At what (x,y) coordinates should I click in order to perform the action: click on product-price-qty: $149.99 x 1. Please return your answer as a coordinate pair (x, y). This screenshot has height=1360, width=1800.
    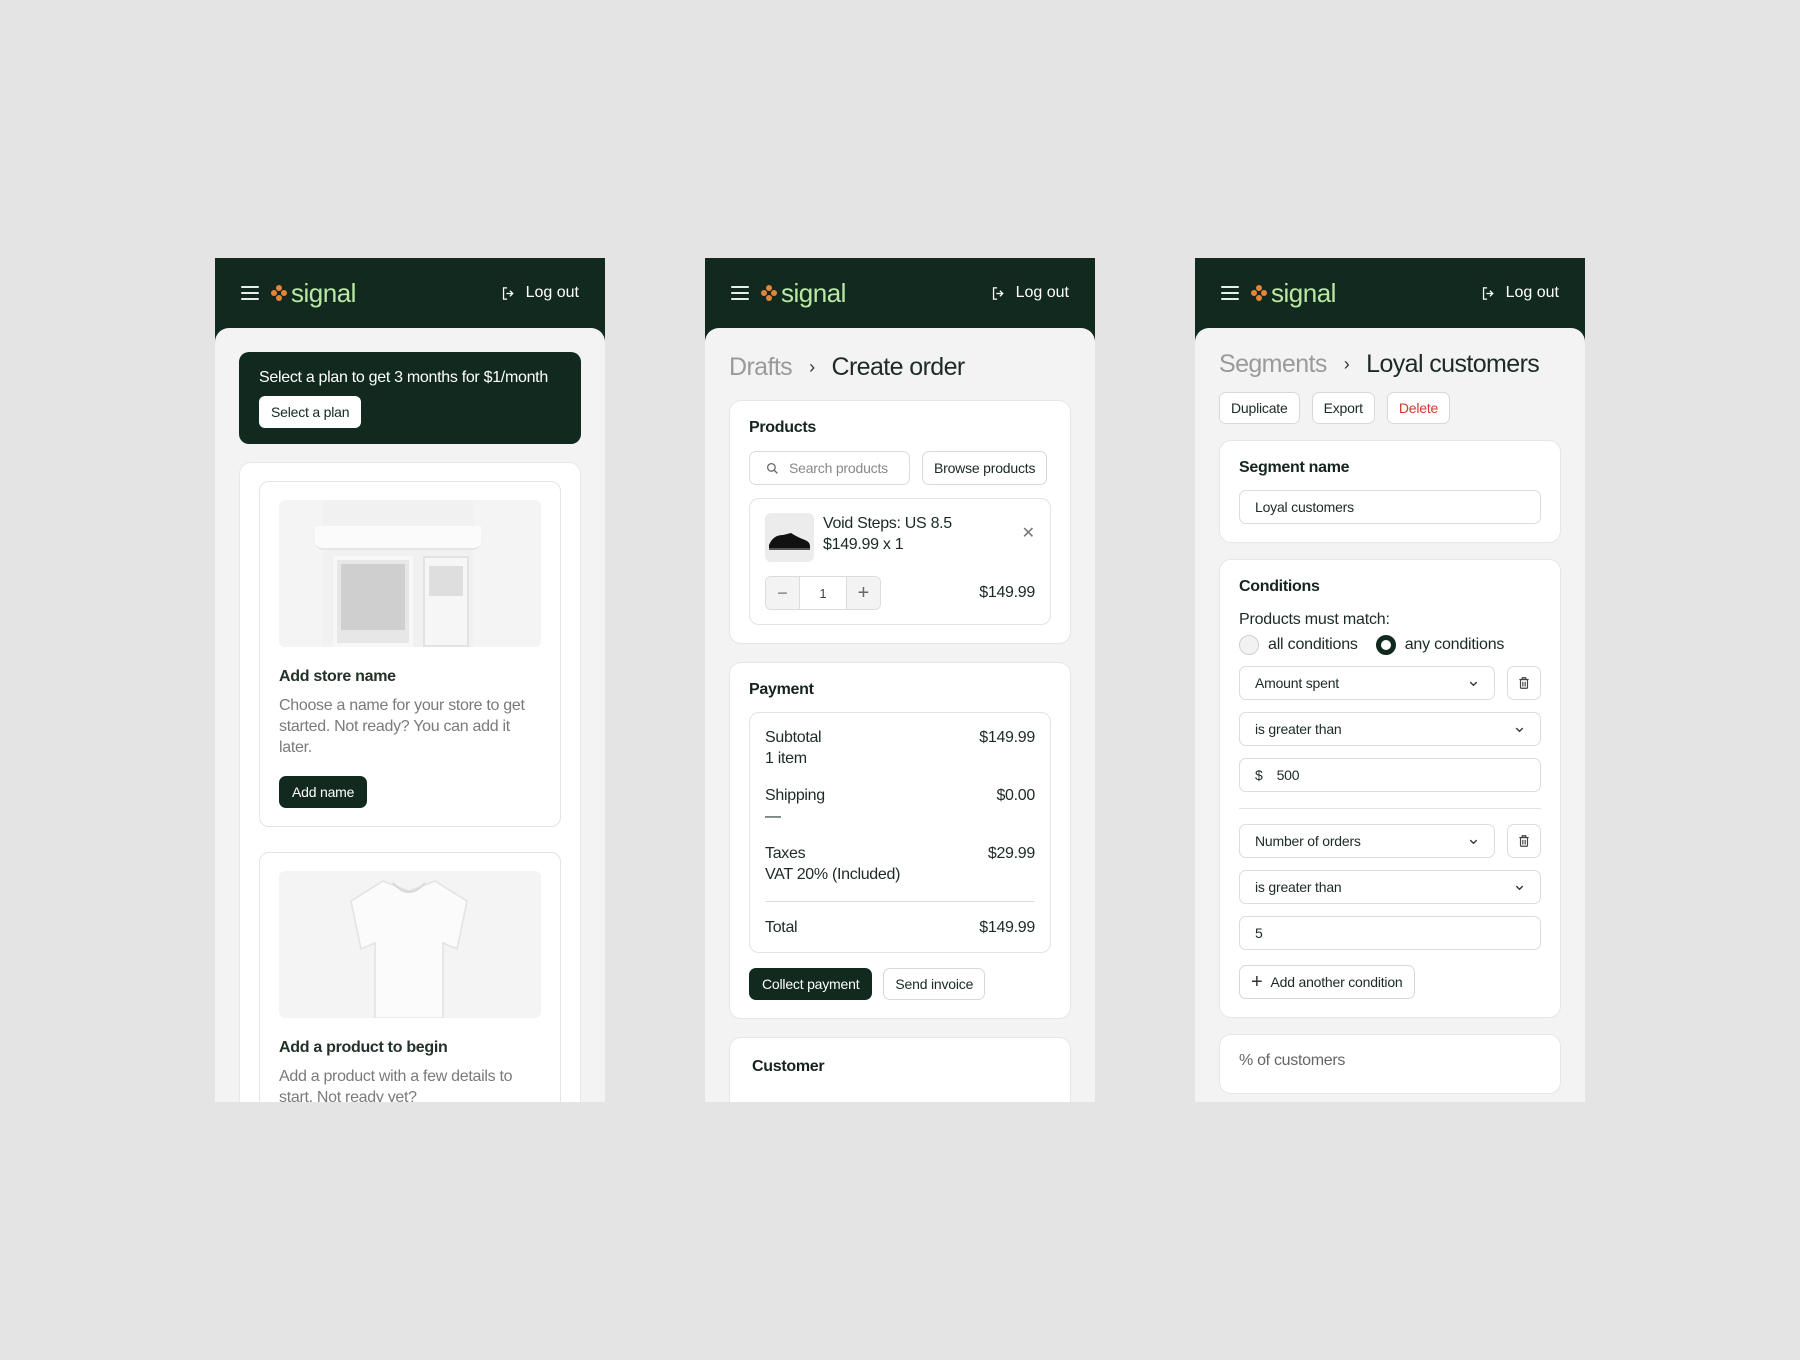
    Looking at the image, I should click on (863, 544).